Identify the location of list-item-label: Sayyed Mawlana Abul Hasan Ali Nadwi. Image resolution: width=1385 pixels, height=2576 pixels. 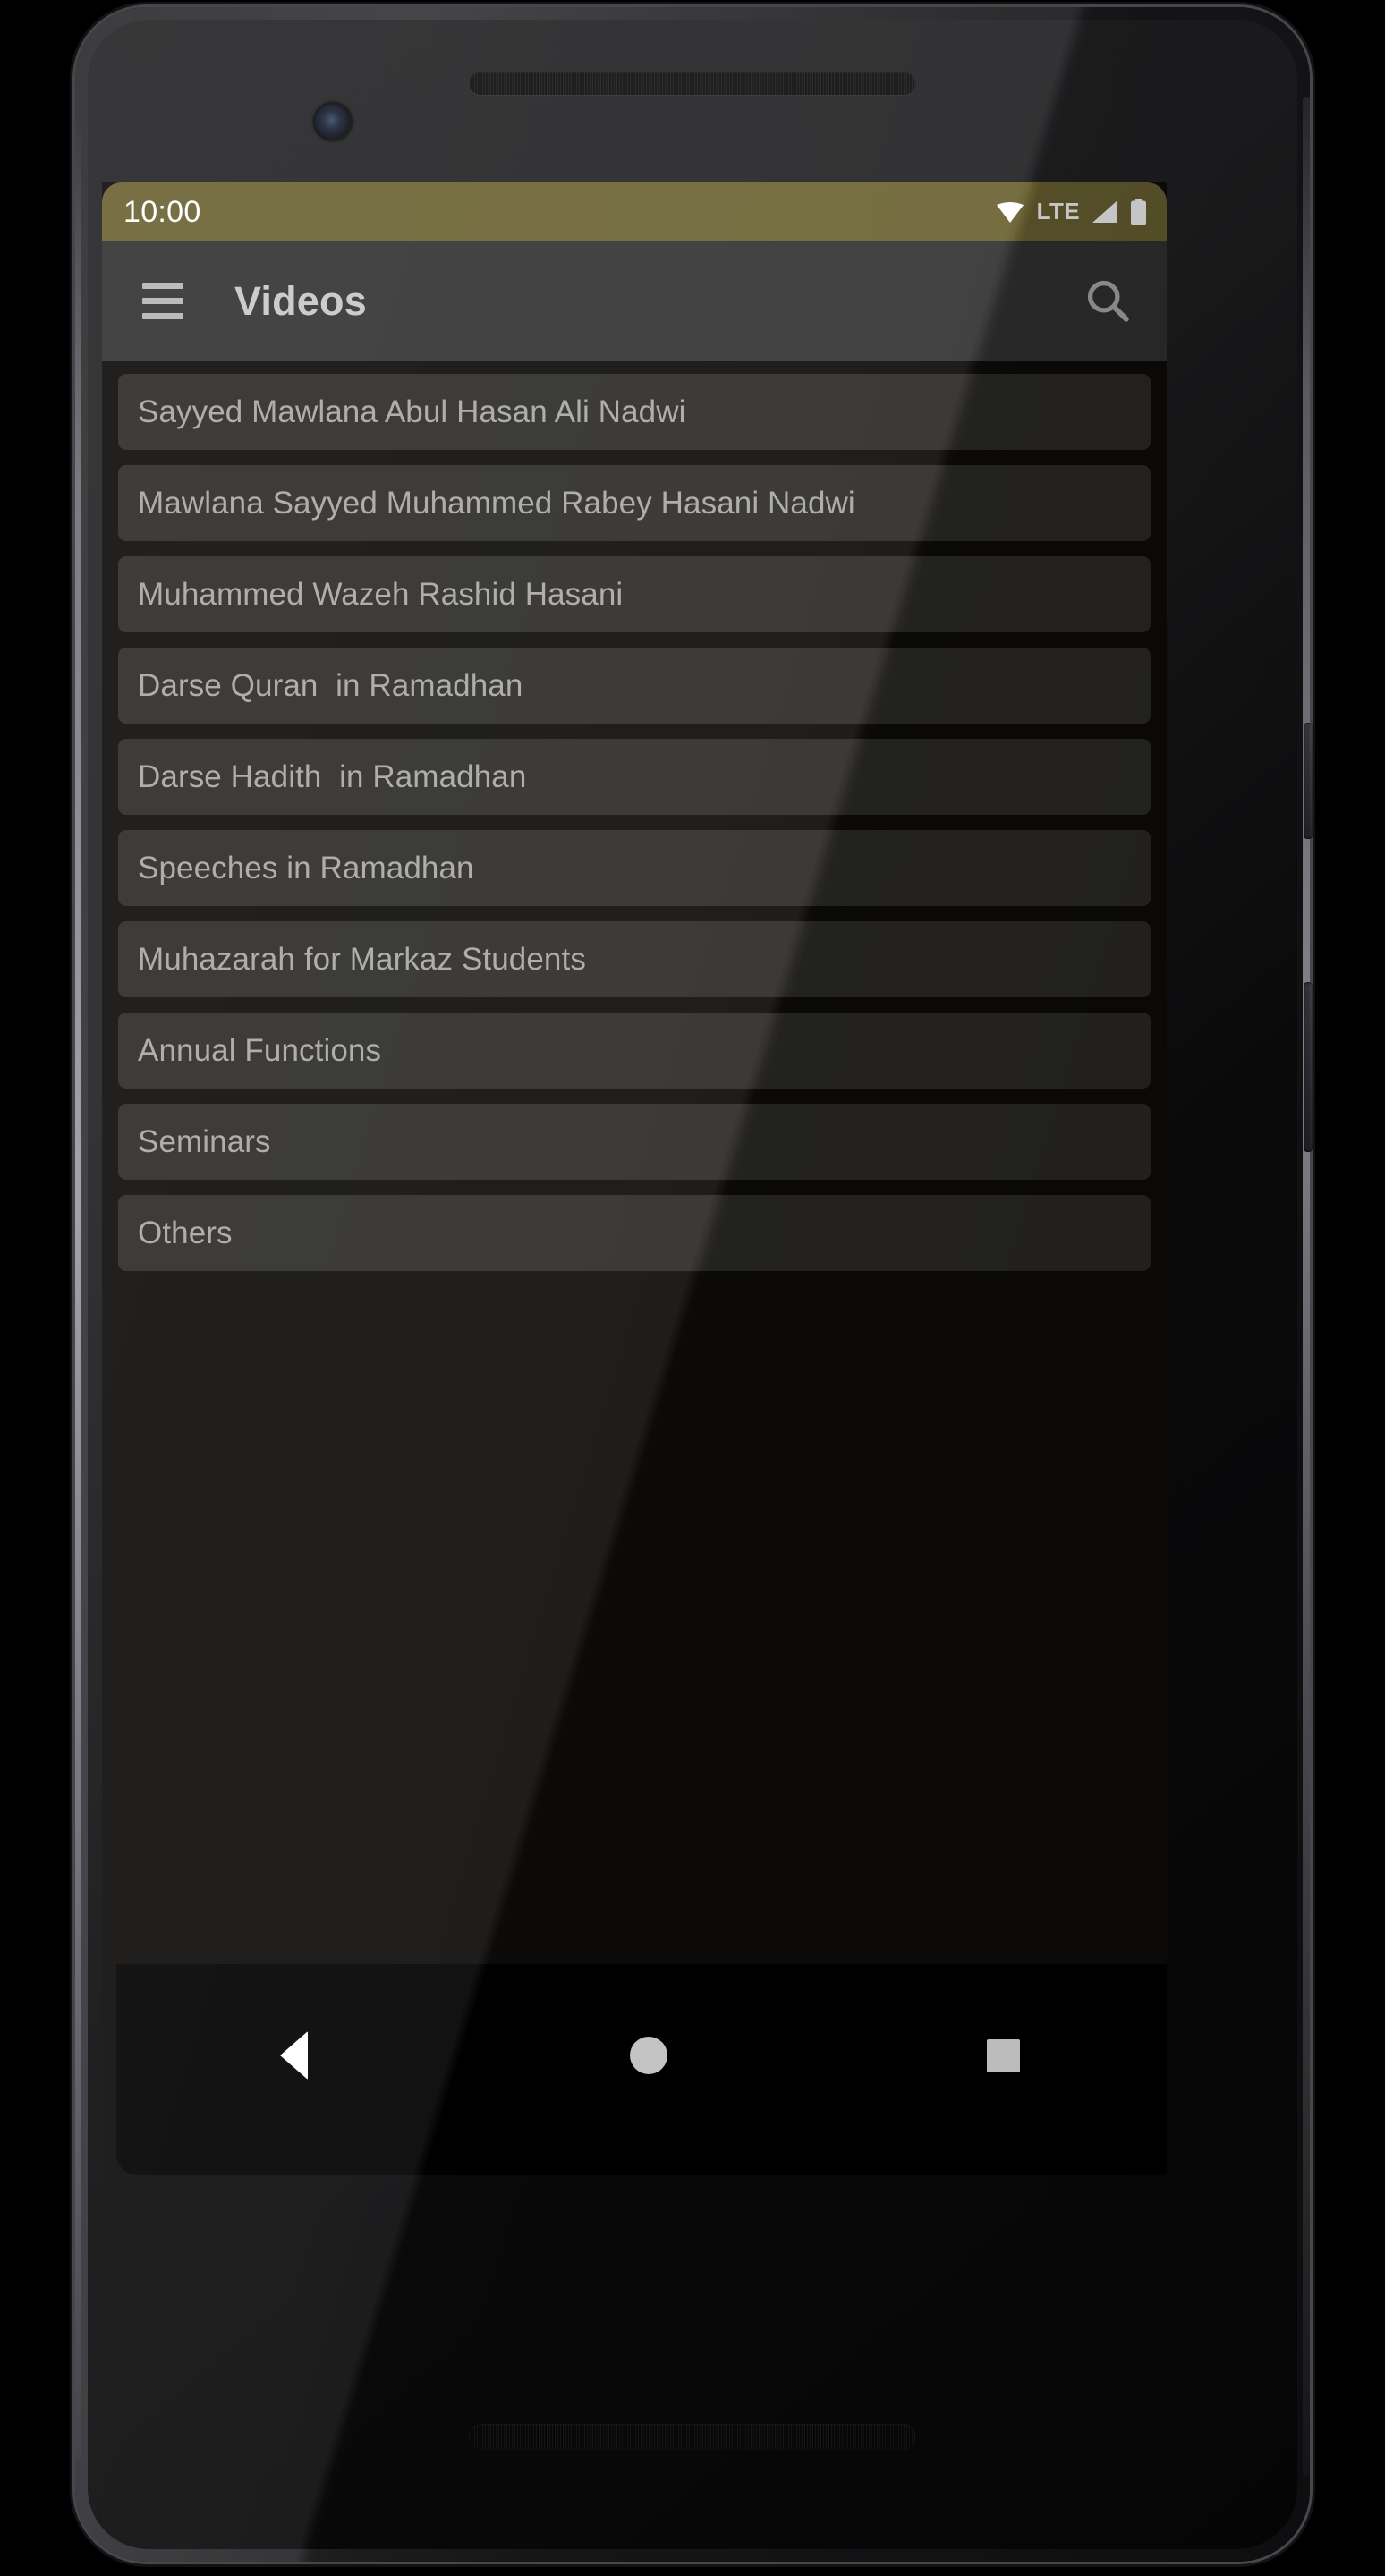
(412, 411).